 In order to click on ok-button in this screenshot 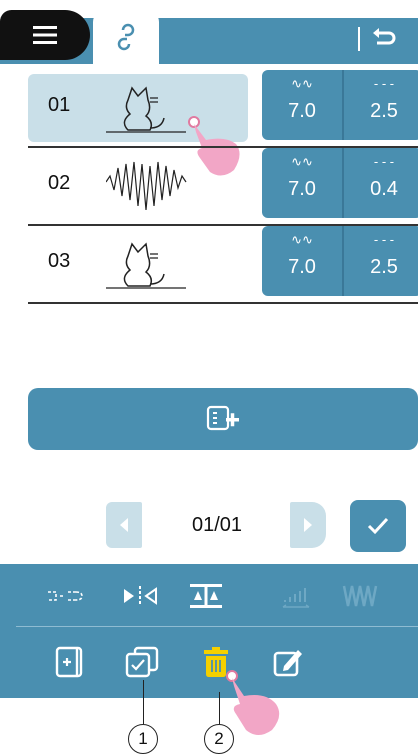, I will do `click(378, 526)`.